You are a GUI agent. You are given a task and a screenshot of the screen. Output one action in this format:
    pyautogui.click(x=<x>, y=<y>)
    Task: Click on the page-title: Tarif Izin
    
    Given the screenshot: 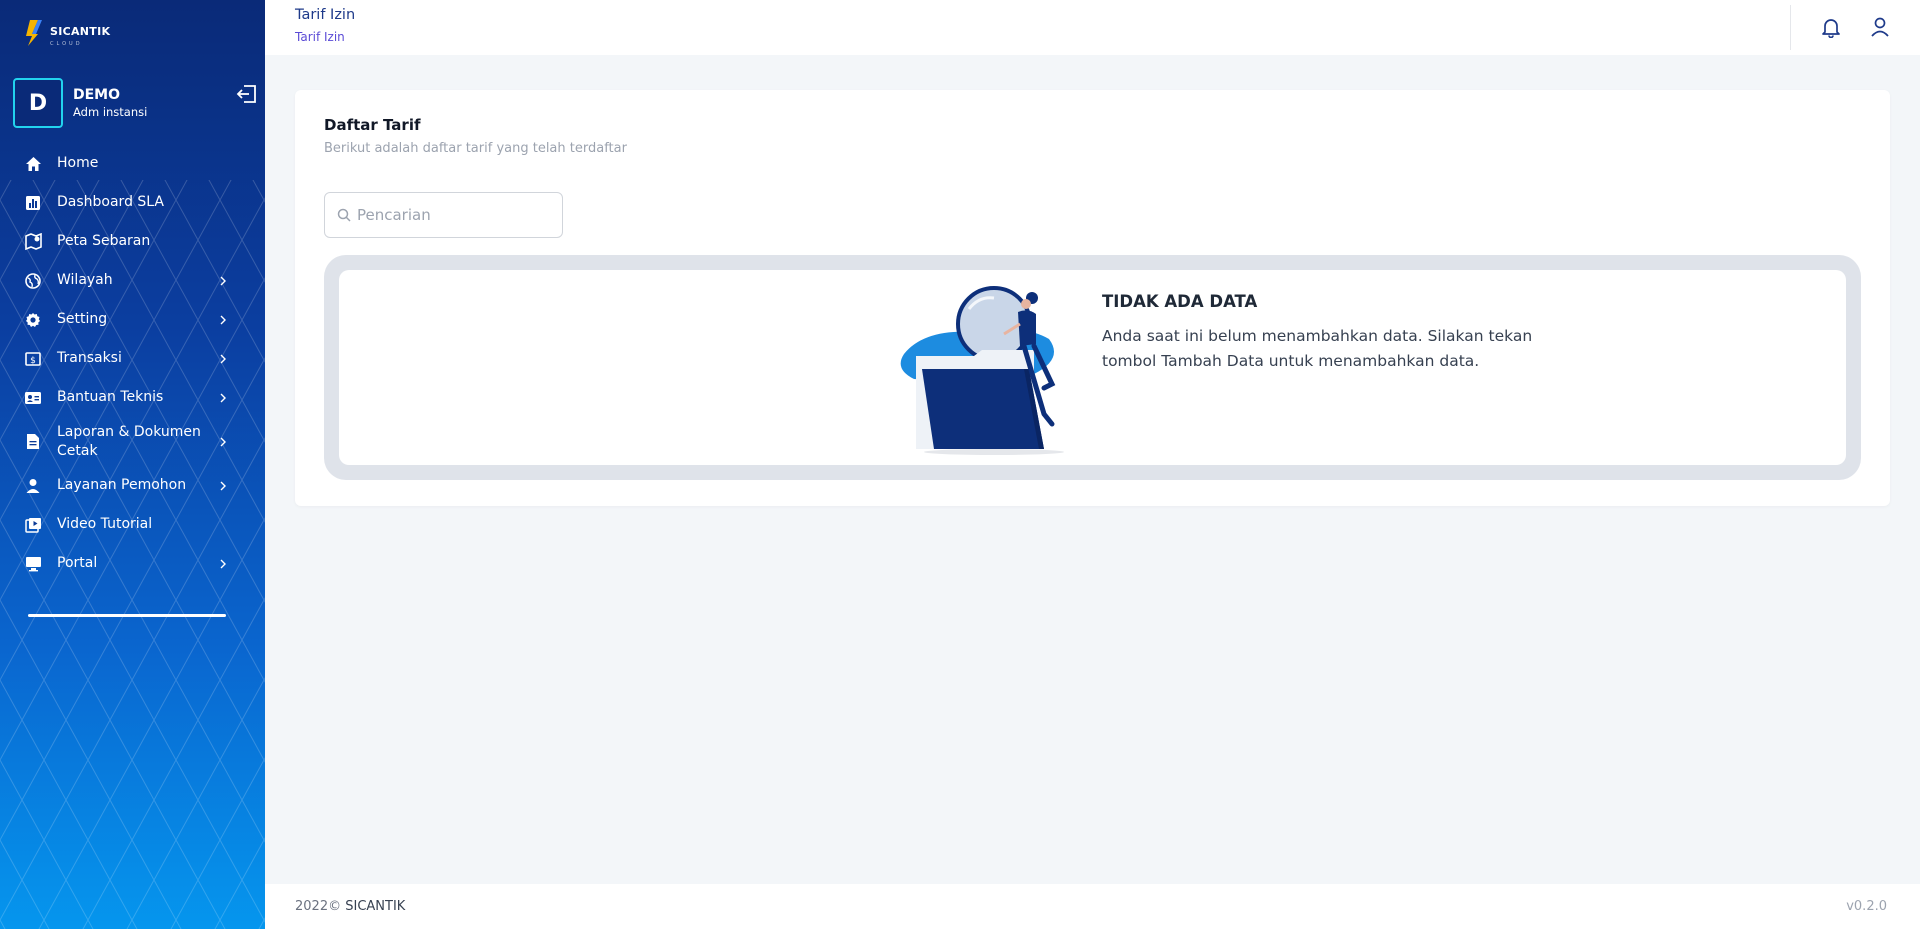 What is the action you would take?
    pyautogui.click(x=325, y=15)
    